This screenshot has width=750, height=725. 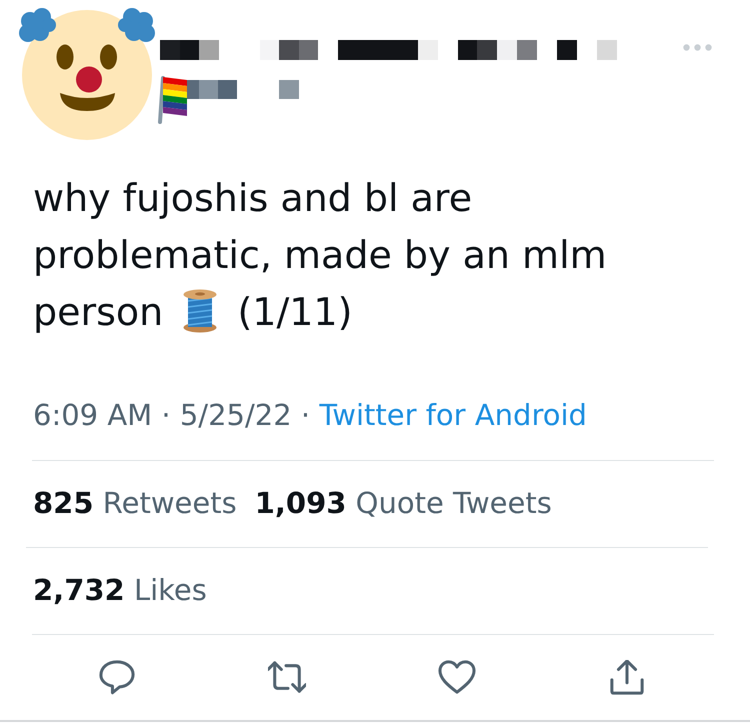 I want to click on repeat-arrows-icon, so click(x=287, y=677).